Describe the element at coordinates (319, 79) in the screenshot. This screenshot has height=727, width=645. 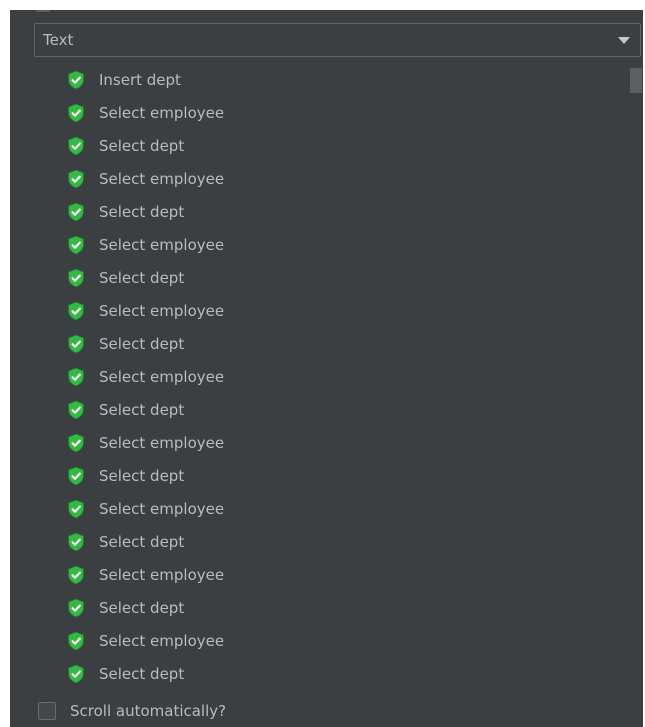
I see `list-item: Insert dept` at that location.